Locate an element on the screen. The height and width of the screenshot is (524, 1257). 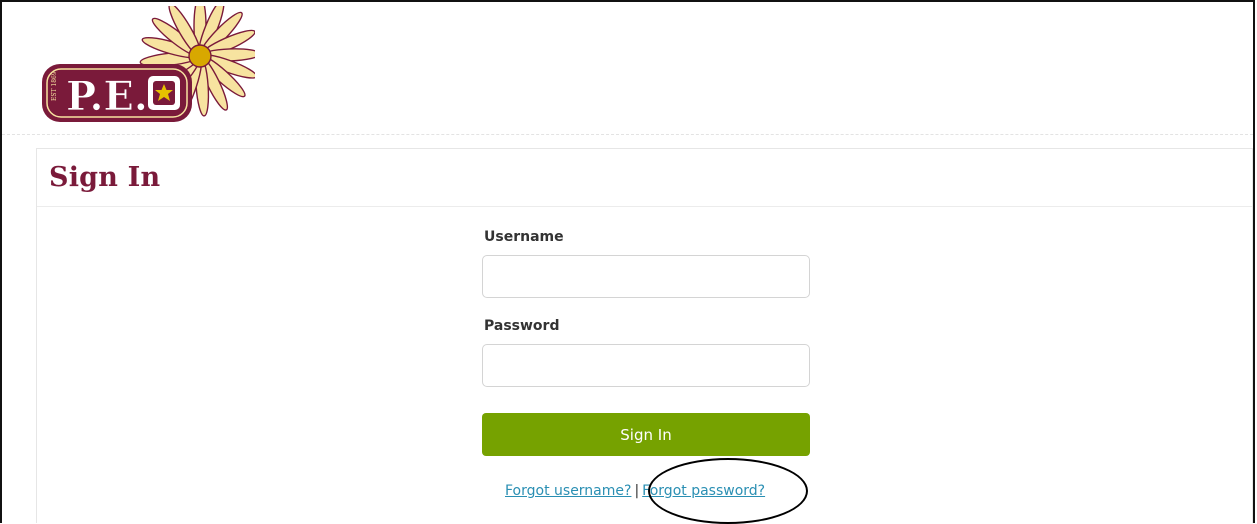
help-links: Forgot username? | Forgot password? is located at coordinates (635, 491).